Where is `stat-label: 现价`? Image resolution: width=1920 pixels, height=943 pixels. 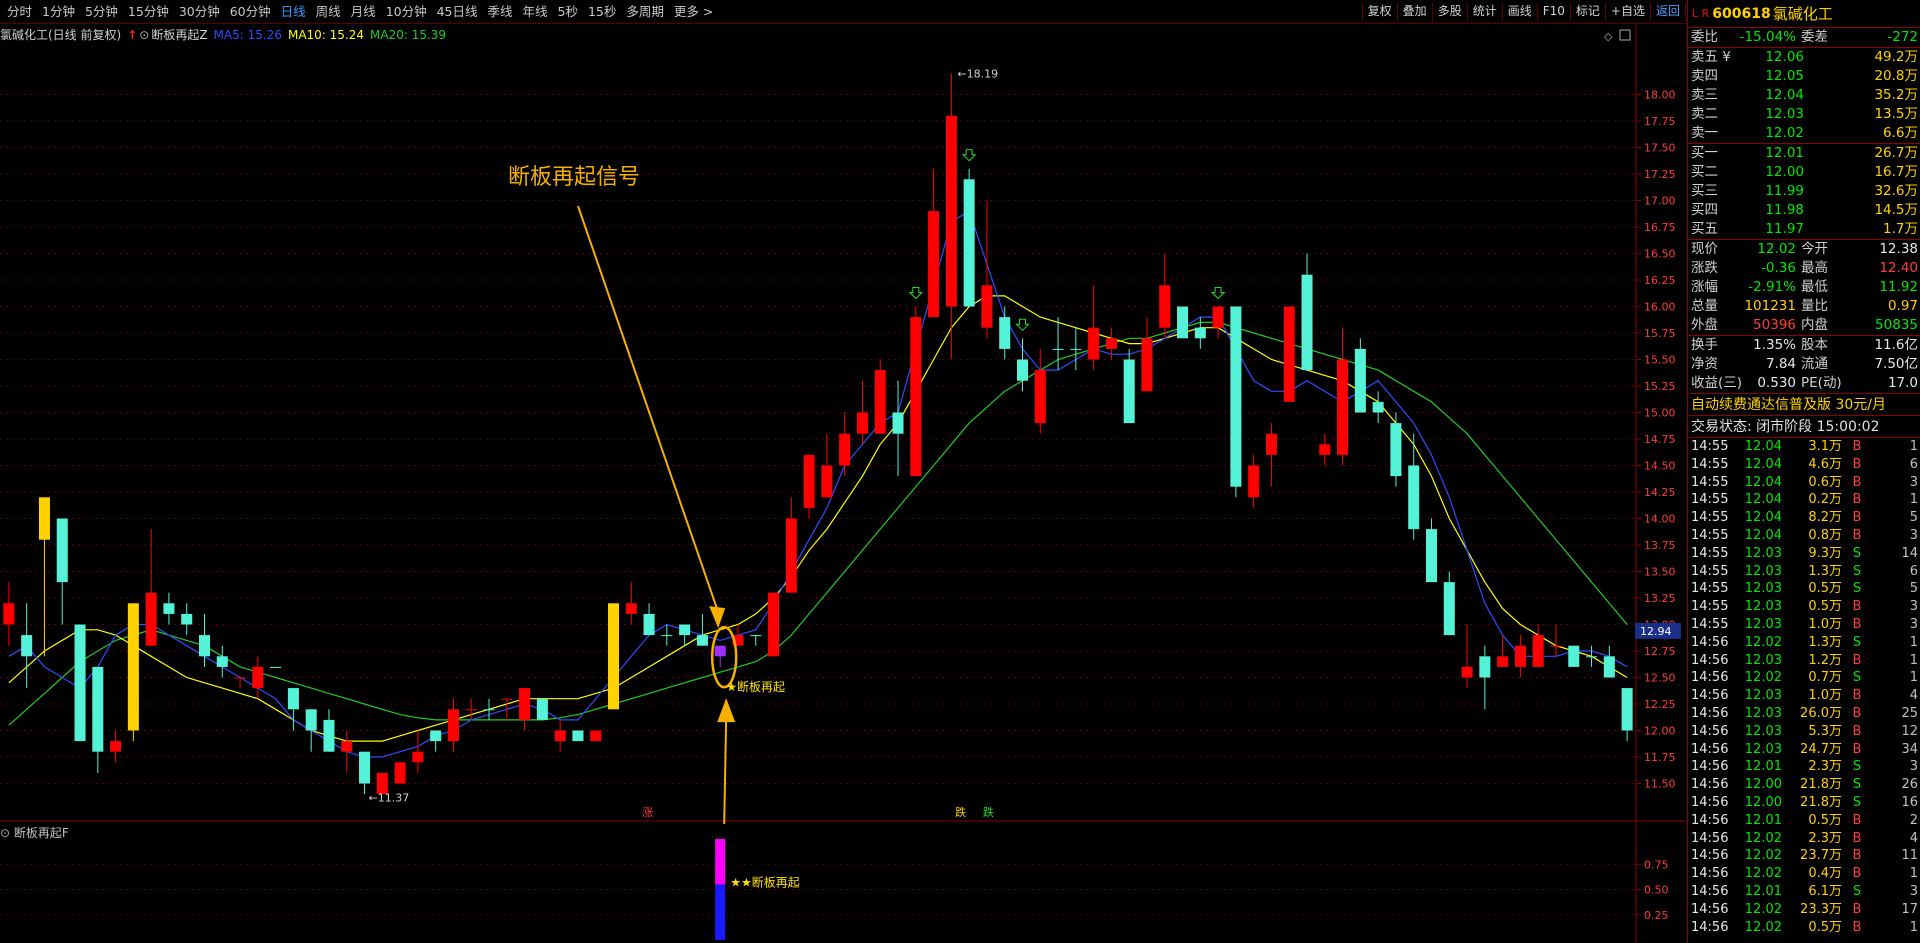 stat-label: 现价 is located at coordinates (1704, 249).